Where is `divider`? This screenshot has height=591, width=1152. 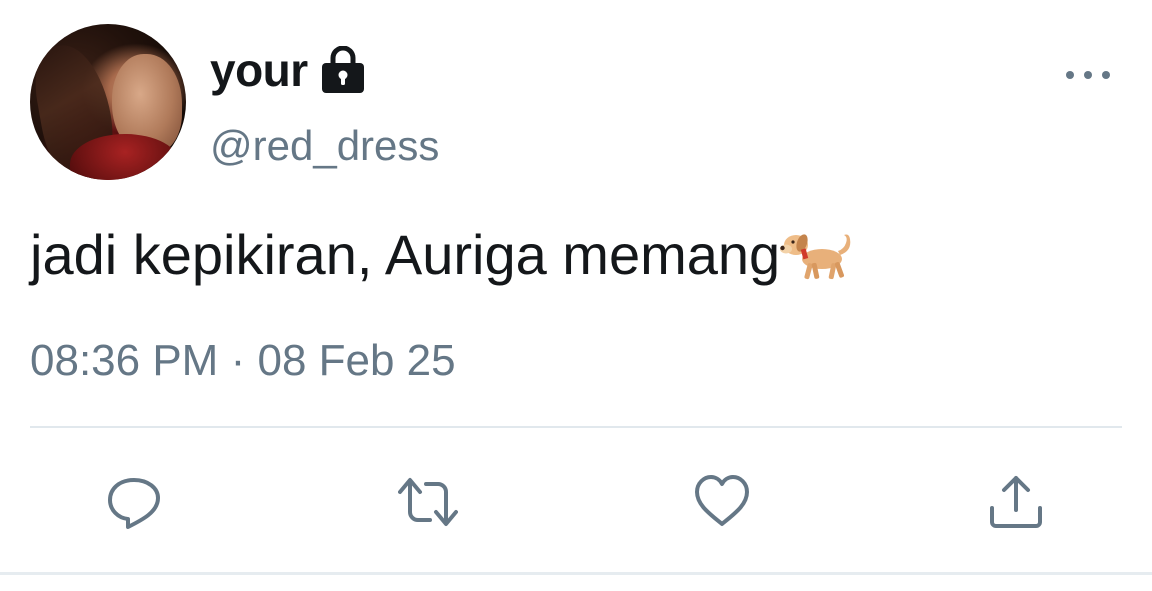
divider is located at coordinates (576, 427).